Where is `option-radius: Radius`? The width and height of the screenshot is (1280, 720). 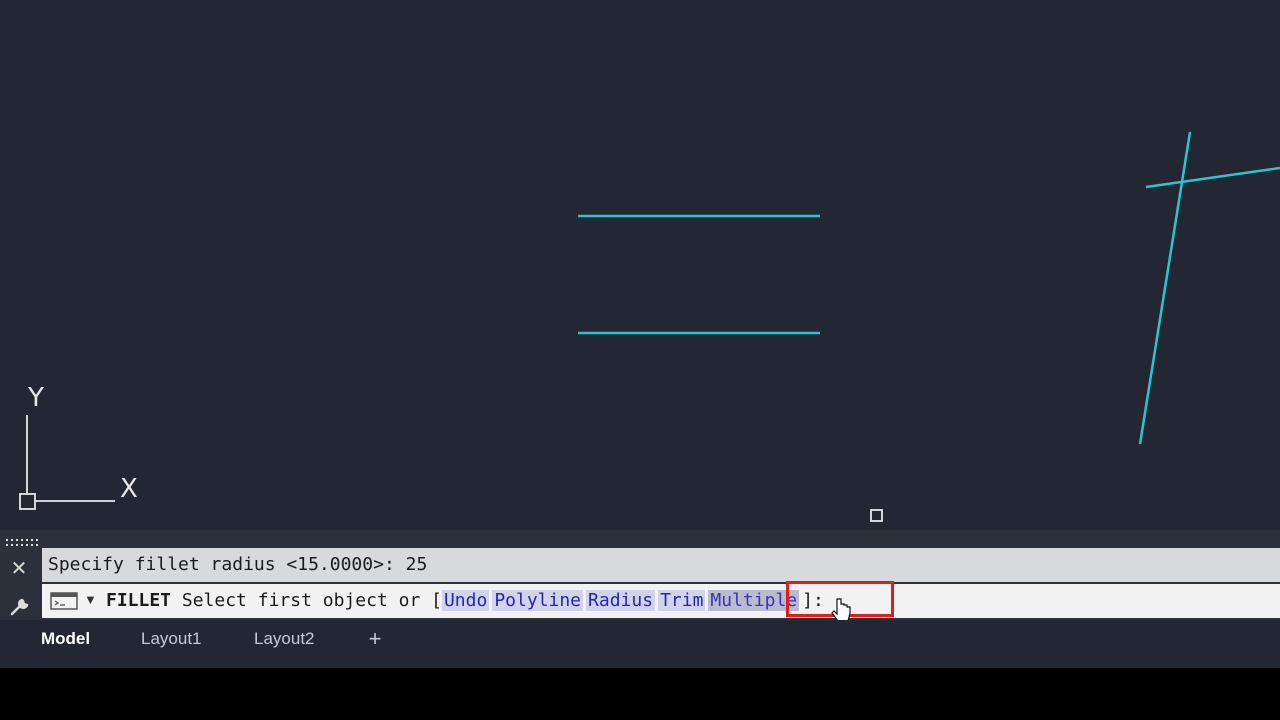
option-radius: Radius is located at coordinates (621, 600).